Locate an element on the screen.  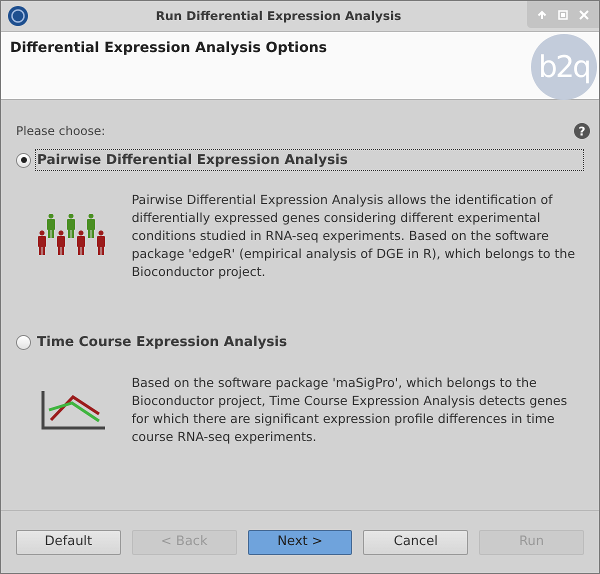
page-title: Differential Expression Analysis Options is located at coordinates (169, 48).